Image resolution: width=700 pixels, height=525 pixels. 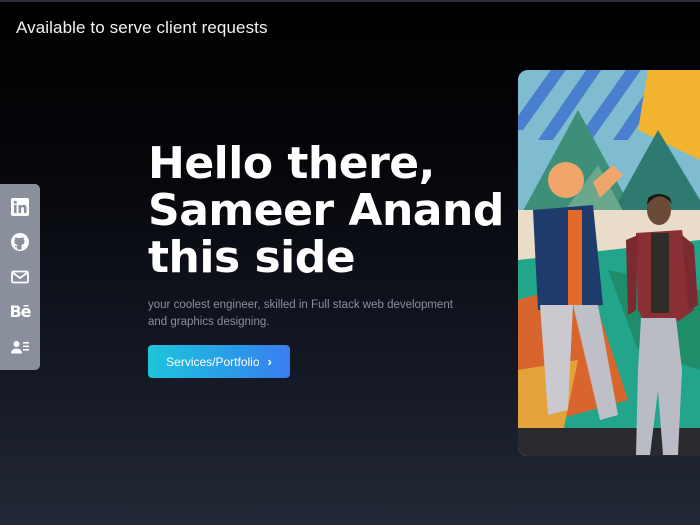 What do you see at coordinates (350, 1) in the screenshot?
I see `top-border` at bounding box center [350, 1].